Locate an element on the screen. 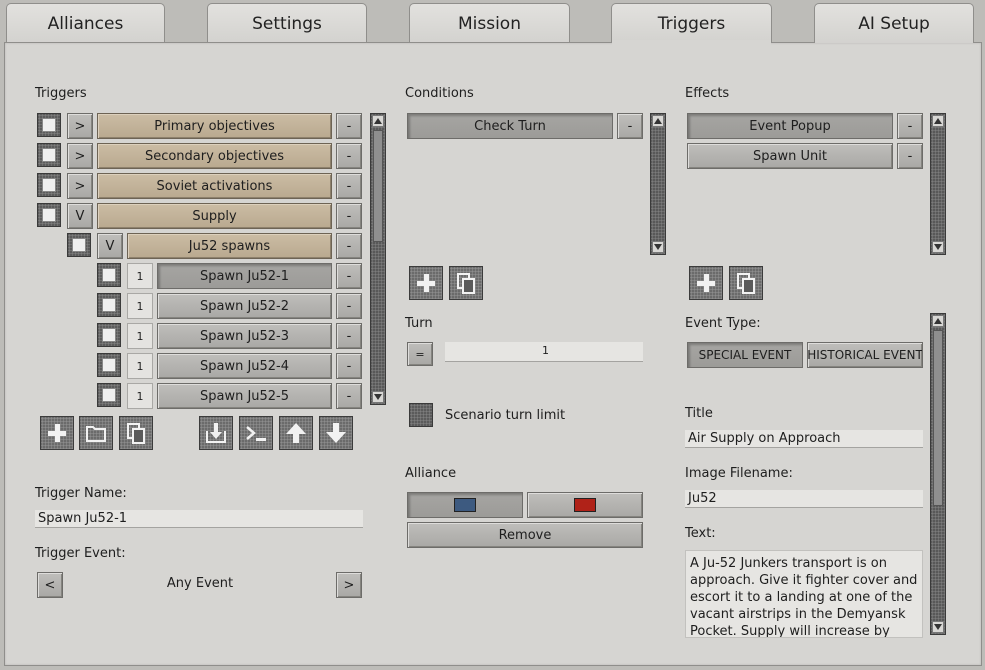 This screenshot has height=670, width=985. tab-triggers: Triggers is located at coordinates (691, 23).